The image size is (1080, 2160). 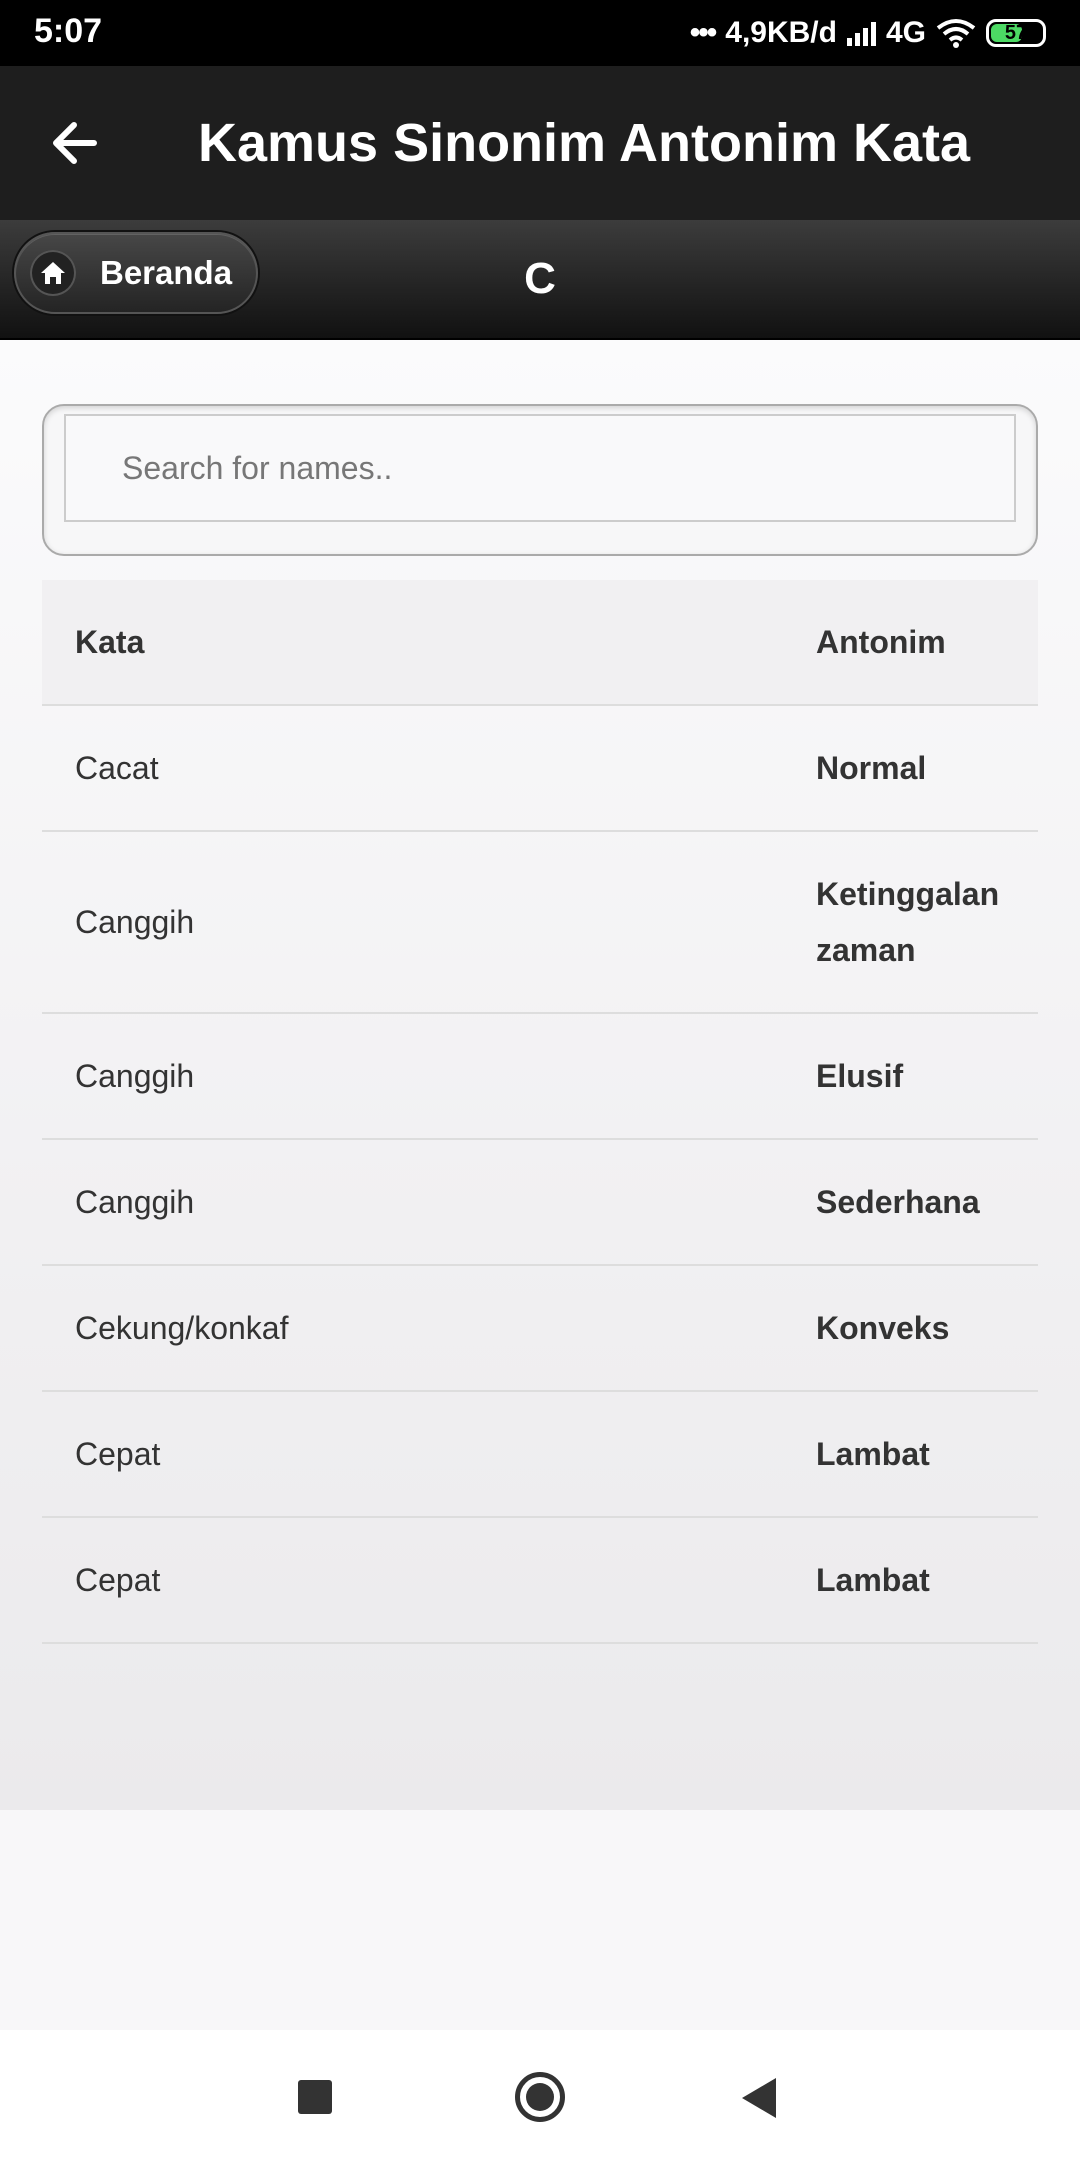 I want to click on table-row: Canggih Ketinggalan zaman, so click(x=540, y=922).